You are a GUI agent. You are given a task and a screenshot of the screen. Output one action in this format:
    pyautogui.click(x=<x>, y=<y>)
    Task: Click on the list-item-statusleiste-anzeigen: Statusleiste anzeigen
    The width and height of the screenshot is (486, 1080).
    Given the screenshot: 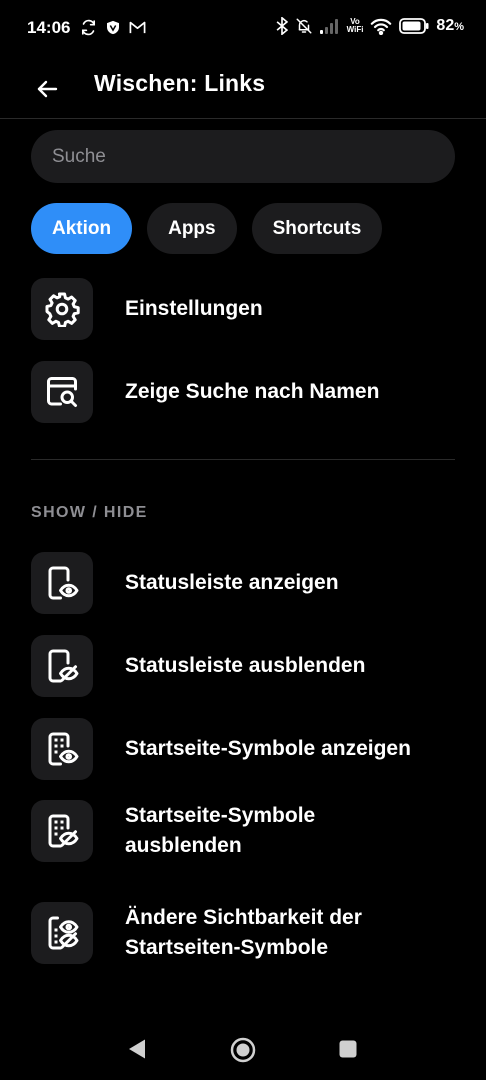 What is the action you would take?
    pyautogui.click(x=246, y=583)
    